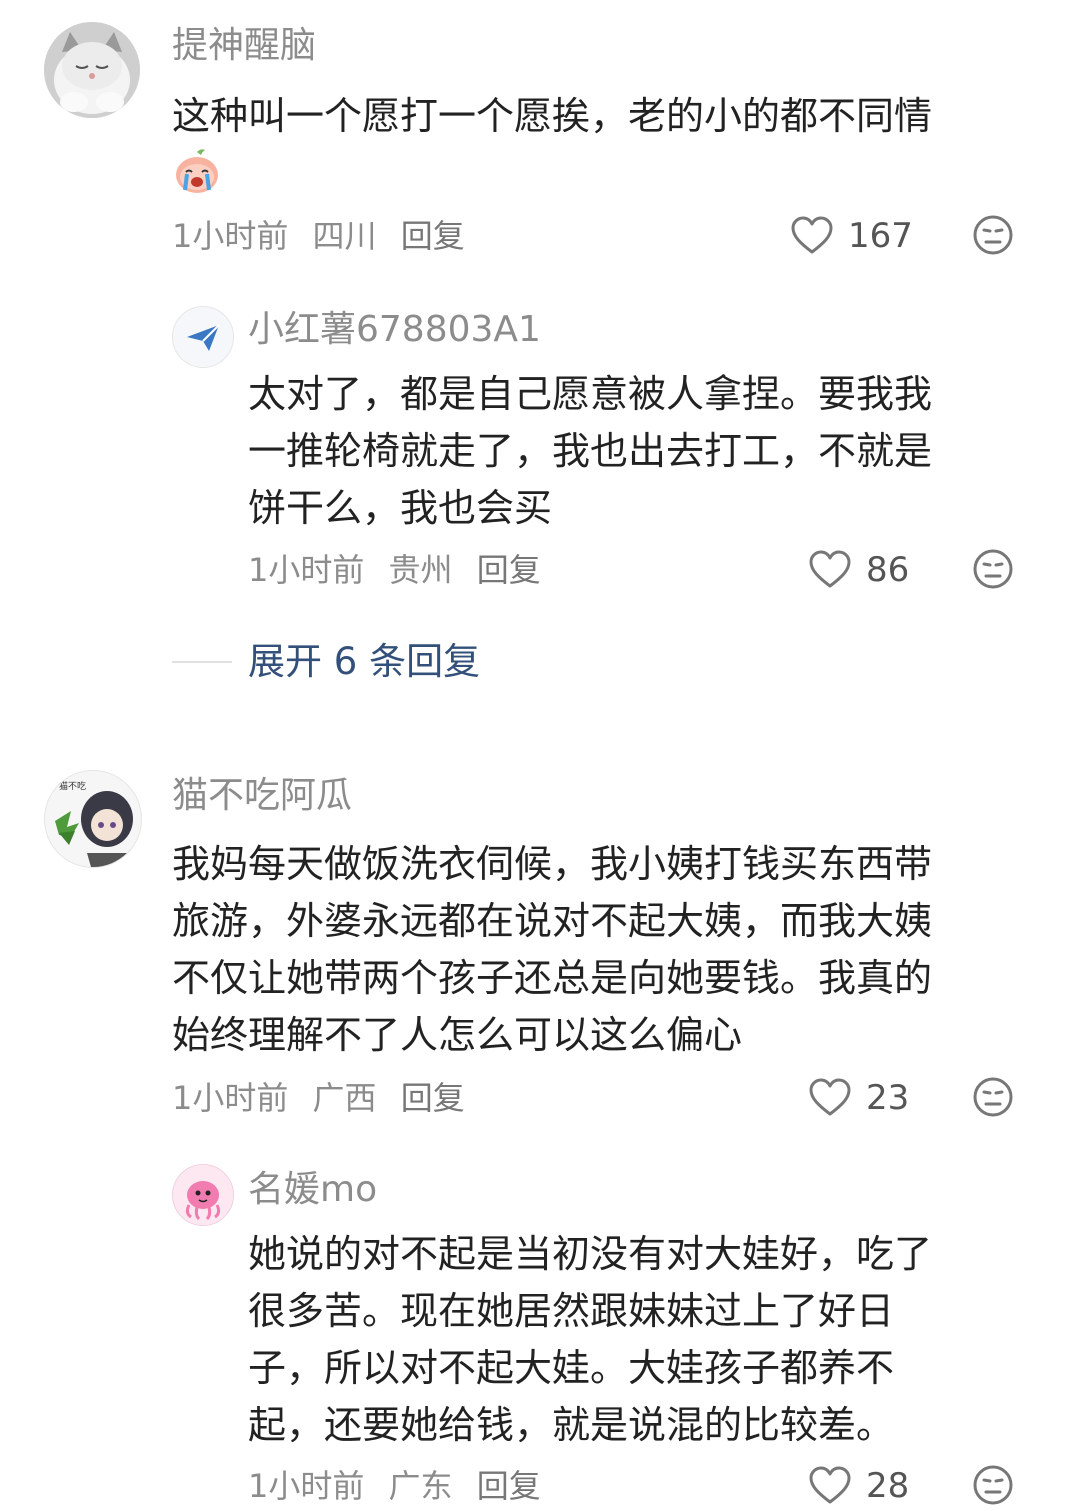  I want to click on comment-line: 这种叫一个愿打一个愿挨，老的小的都不同情, so click(552, 116).